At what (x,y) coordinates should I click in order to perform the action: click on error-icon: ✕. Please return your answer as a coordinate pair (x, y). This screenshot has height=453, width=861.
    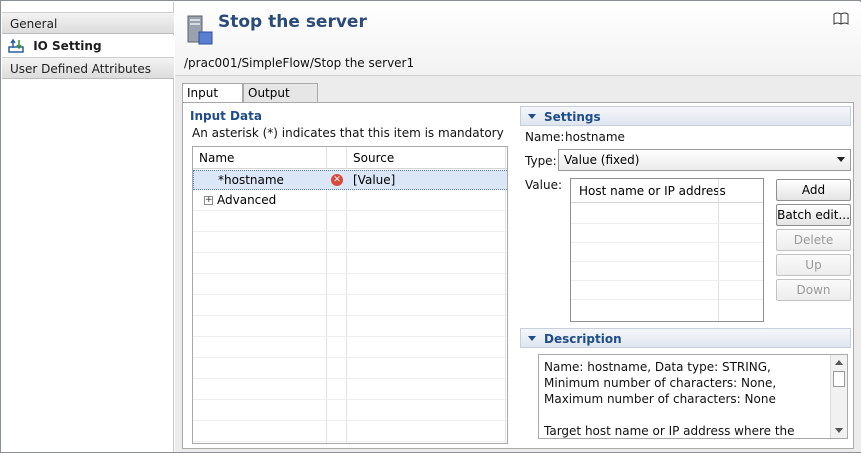
    Looking at the image, I should click on (337, 180).